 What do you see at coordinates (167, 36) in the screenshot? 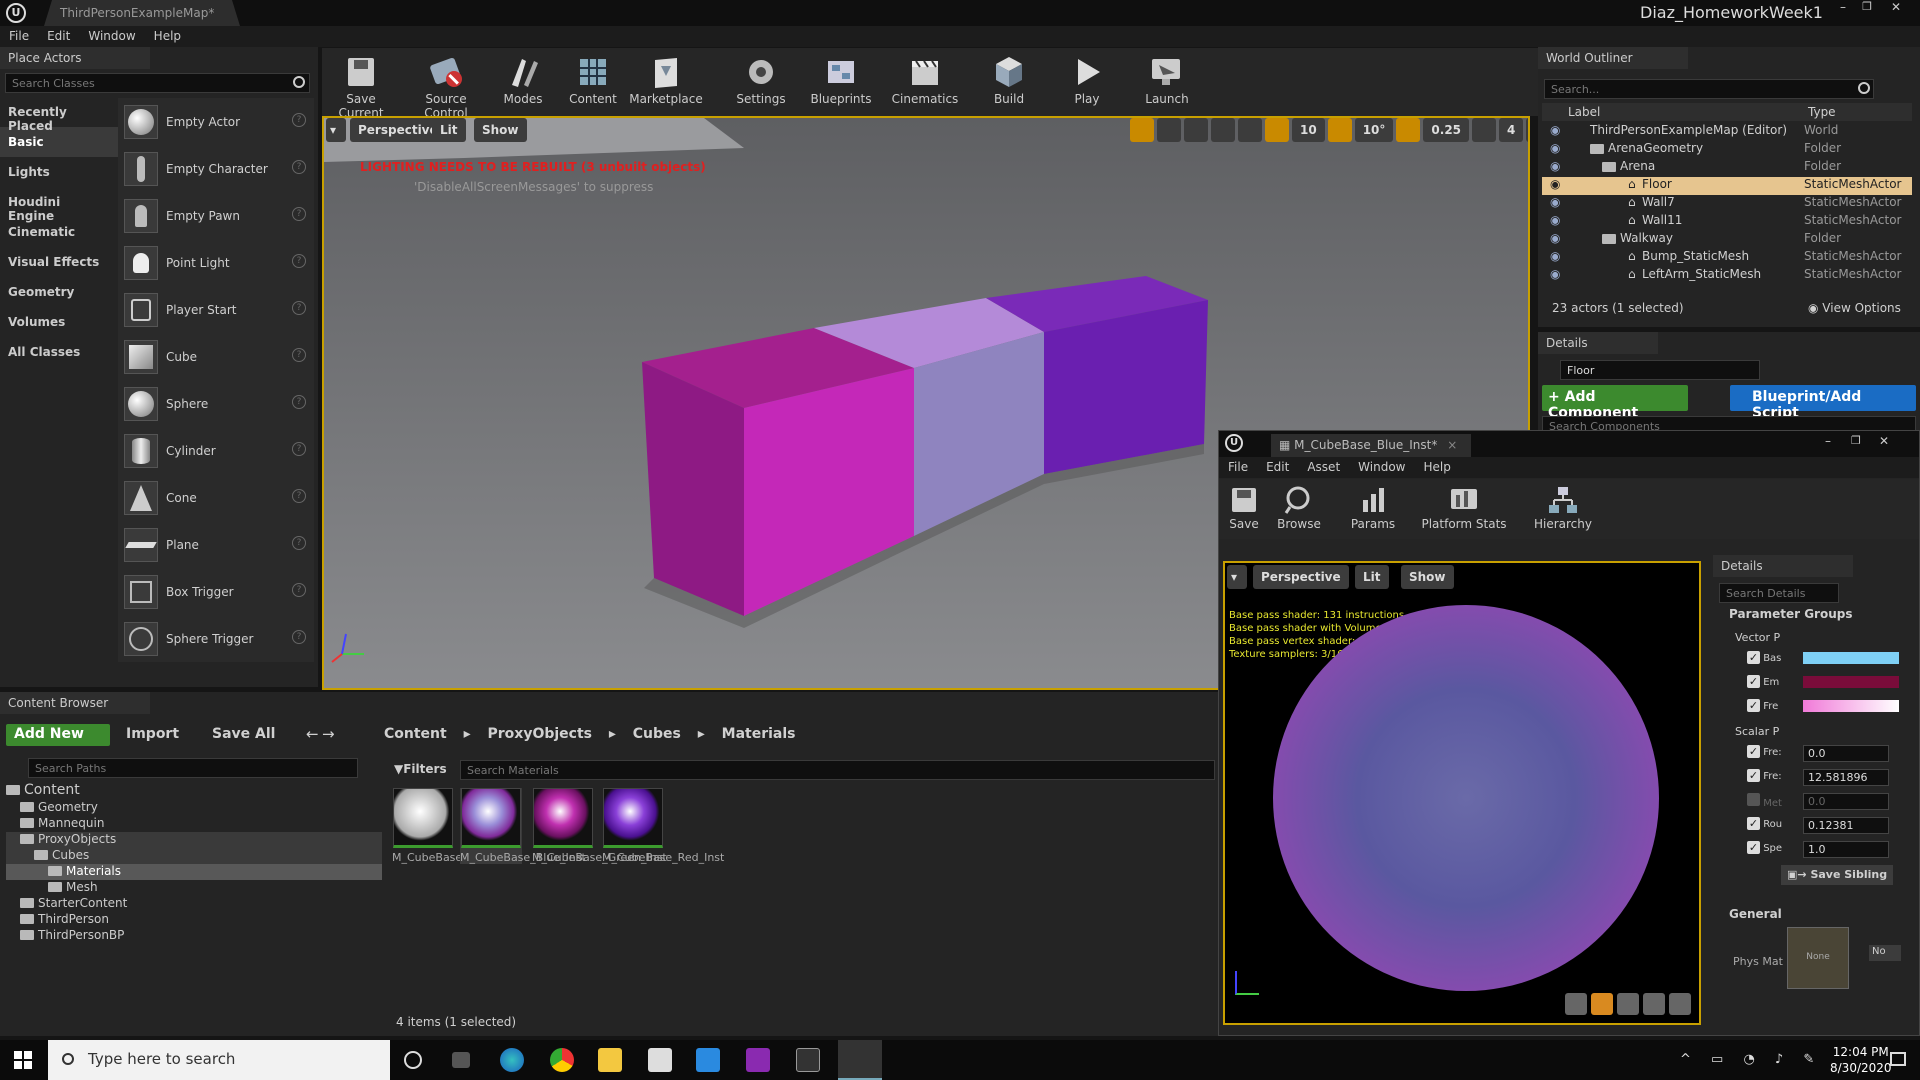
I see `menu-help: Help` at bounding box center [167, 36].